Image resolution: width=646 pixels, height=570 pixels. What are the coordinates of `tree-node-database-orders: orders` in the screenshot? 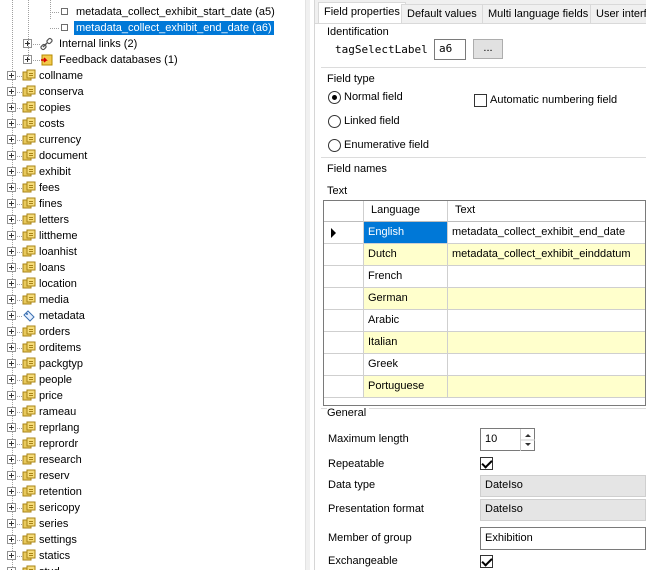 It's located at (152, 332).